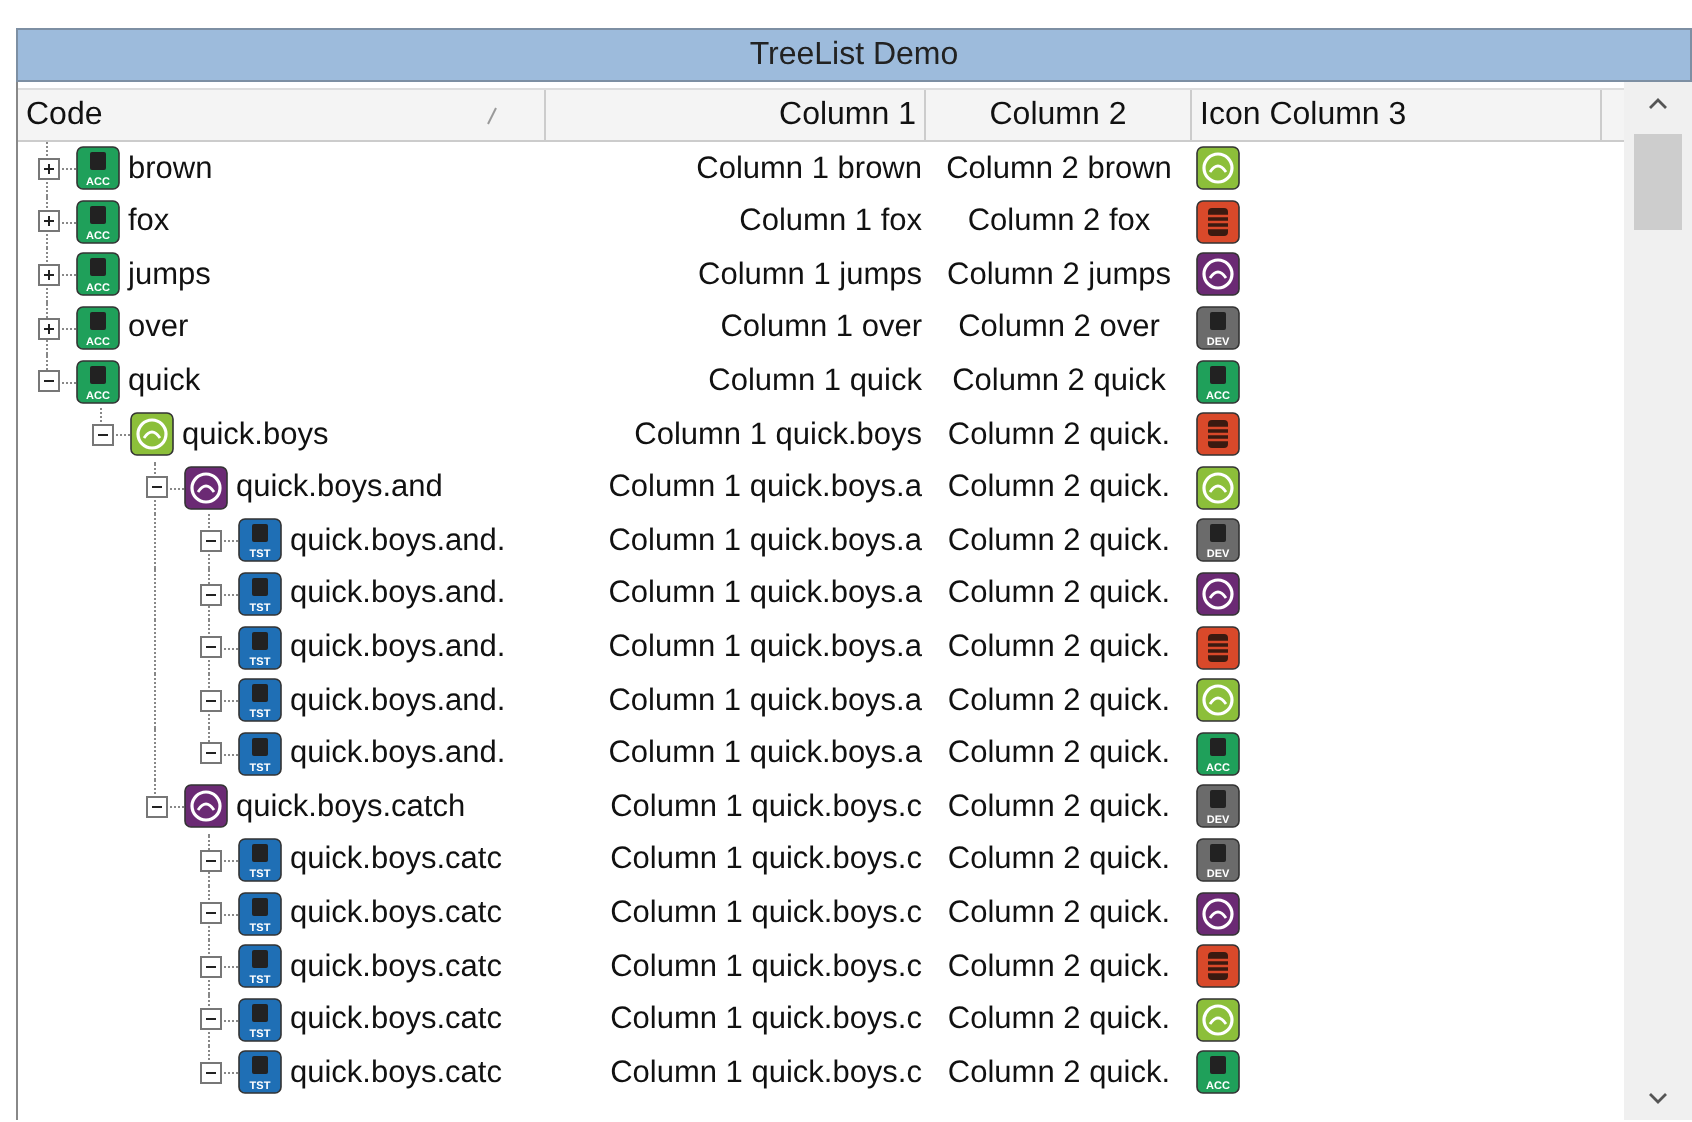 Image resolution: width=1692 pixels, height=1122 pixels. Describe the element at coordinates (1059, 381) in the screenshot. I see `table-cell: Column 2 quick` at that location.